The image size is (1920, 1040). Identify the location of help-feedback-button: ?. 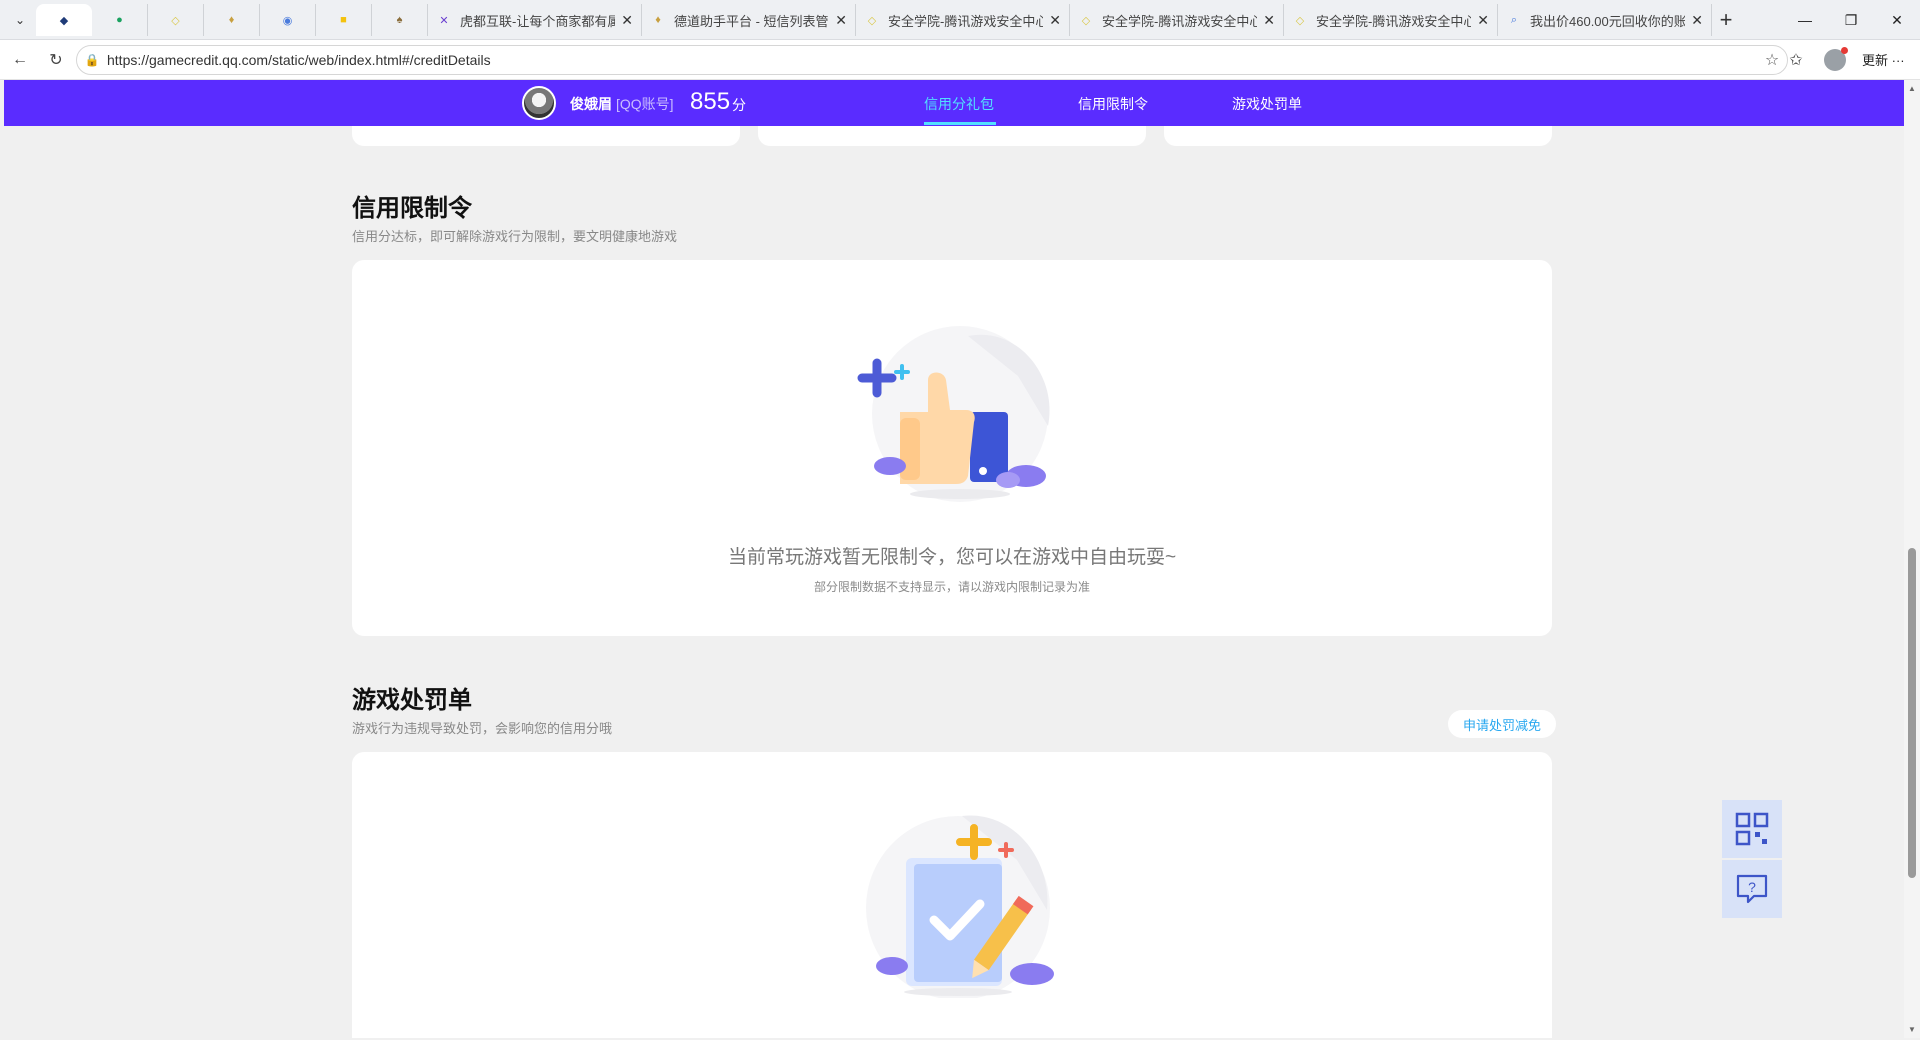
(1752, 889).